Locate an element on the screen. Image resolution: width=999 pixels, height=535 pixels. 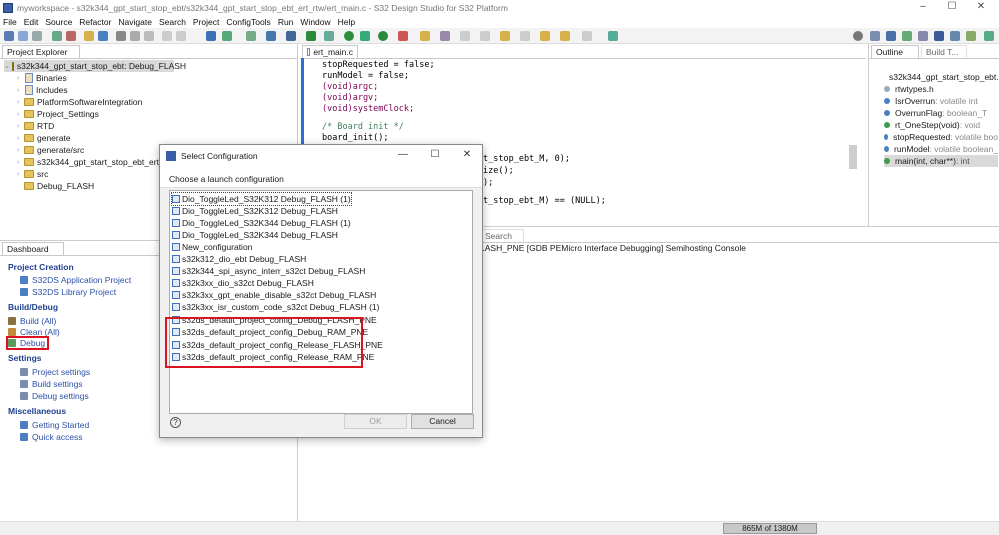
menu-source: Source is located at coordinates (58, 22).